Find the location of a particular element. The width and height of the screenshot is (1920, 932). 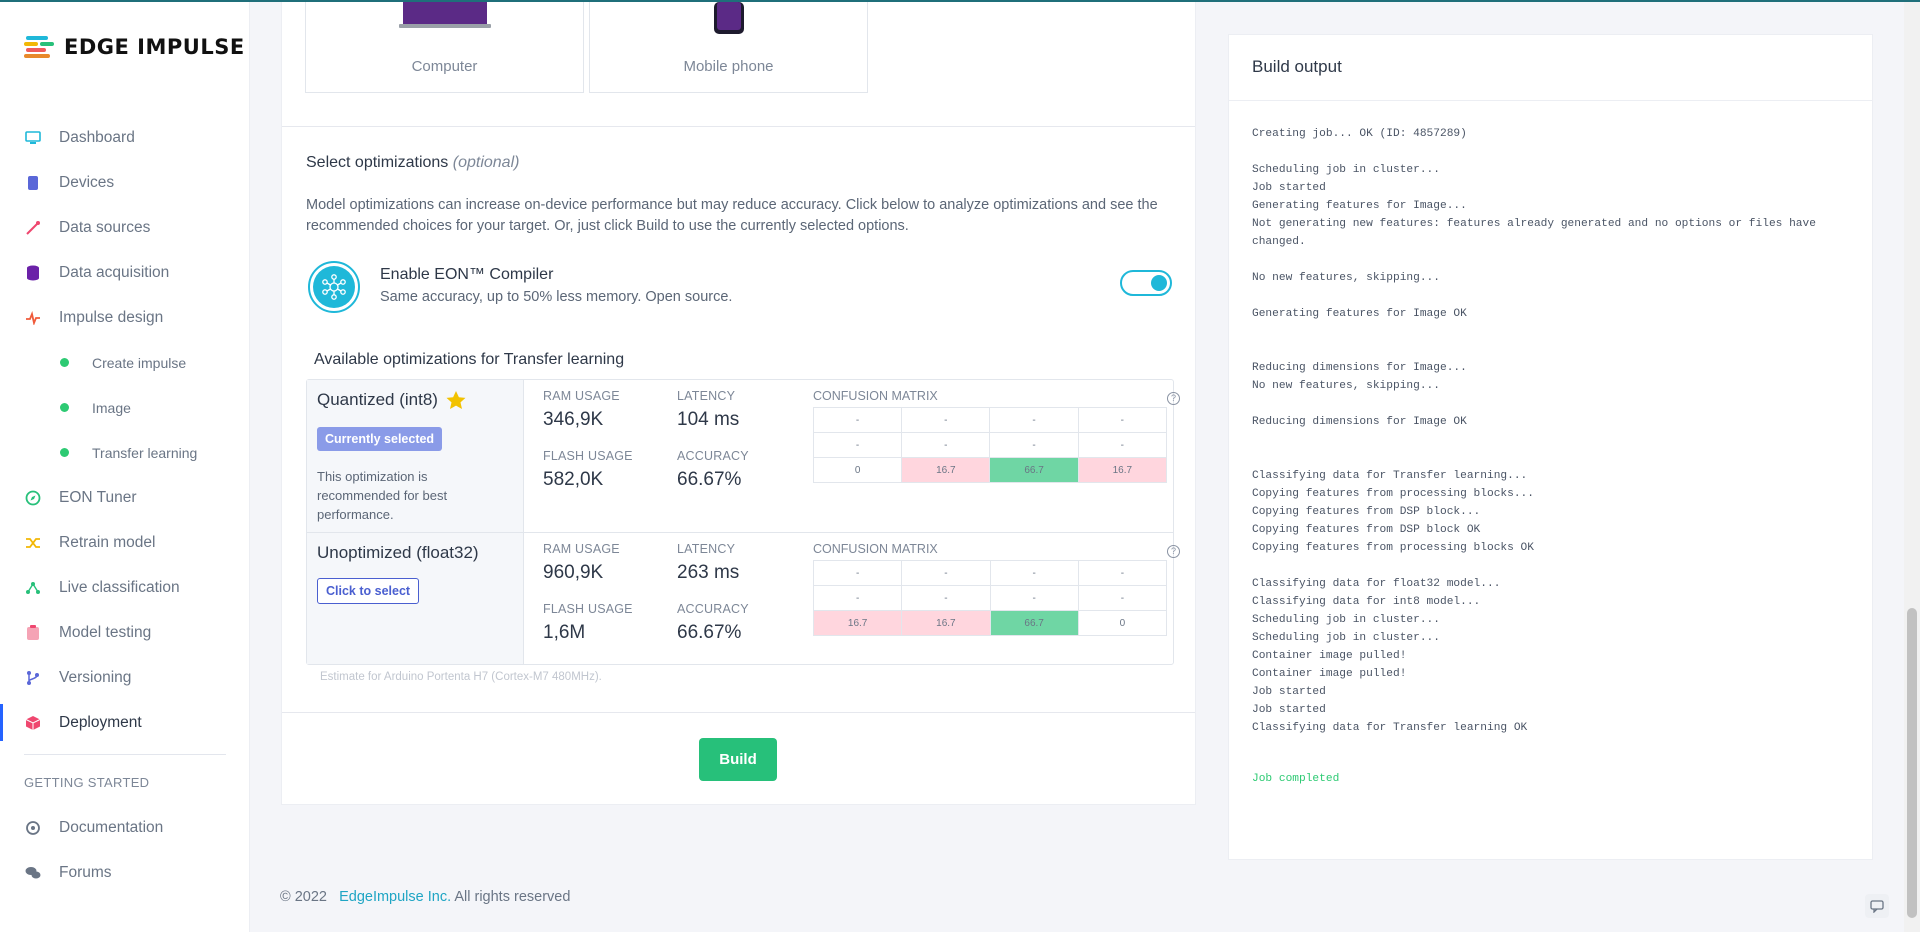

target-label: Computer is located at coordinates (444, 66).